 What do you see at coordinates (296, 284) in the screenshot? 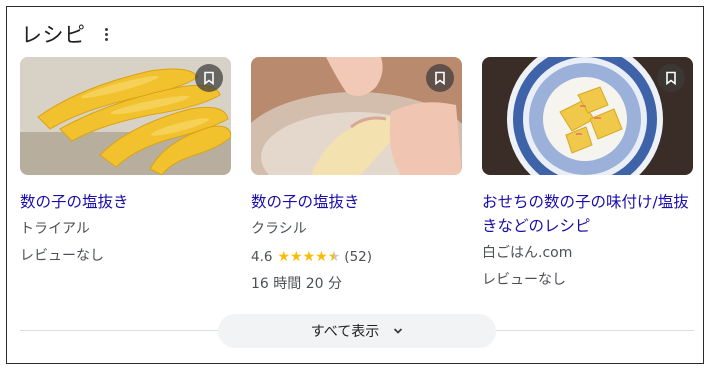
I see `cook-time: 16 時間 20 分` at bounding box center [296, 284].